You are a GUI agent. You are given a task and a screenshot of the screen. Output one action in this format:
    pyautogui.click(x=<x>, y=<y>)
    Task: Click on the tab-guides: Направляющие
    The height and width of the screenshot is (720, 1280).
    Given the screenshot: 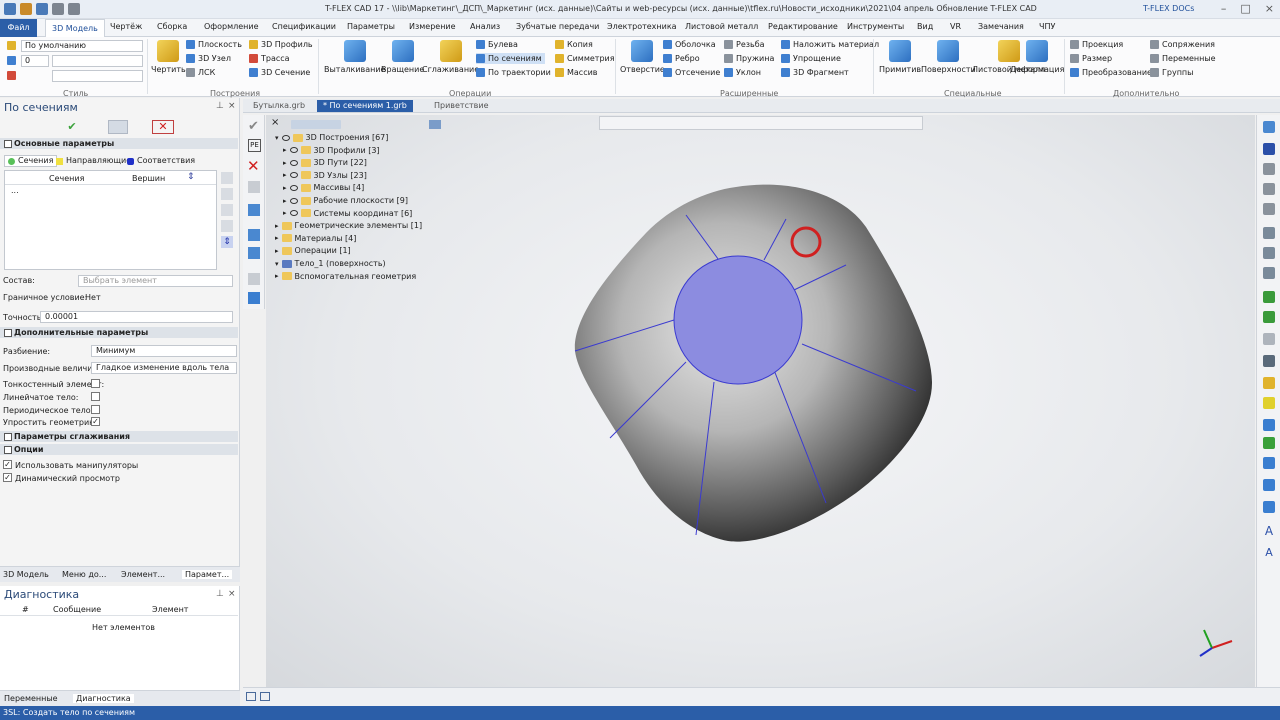 What is the action you would take?
    pyautogui.click(x=93, y=161)
    